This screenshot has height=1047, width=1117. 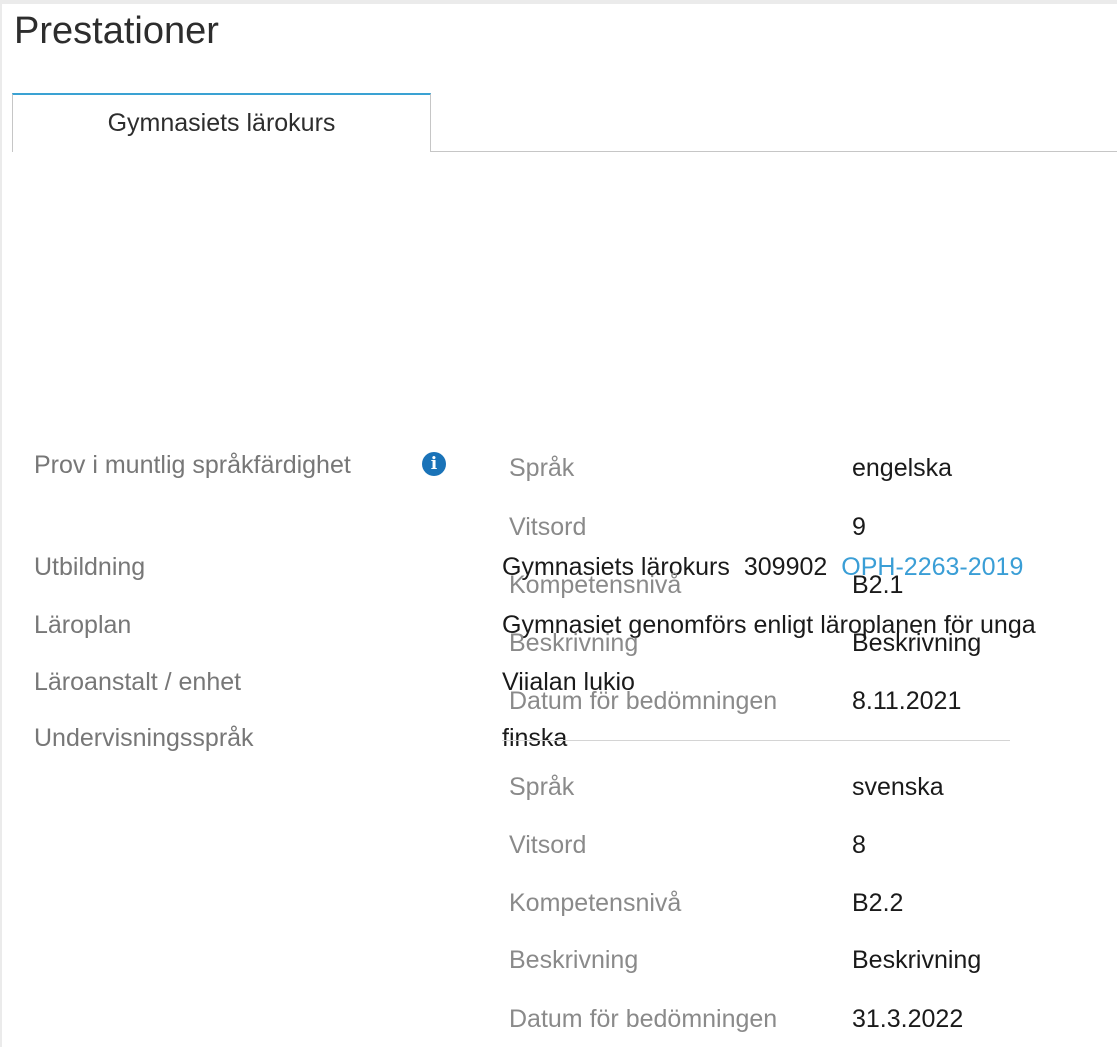 I want to click on prov-label: Prov i muntlig språkfärdighet, so click(x=192, y=465).